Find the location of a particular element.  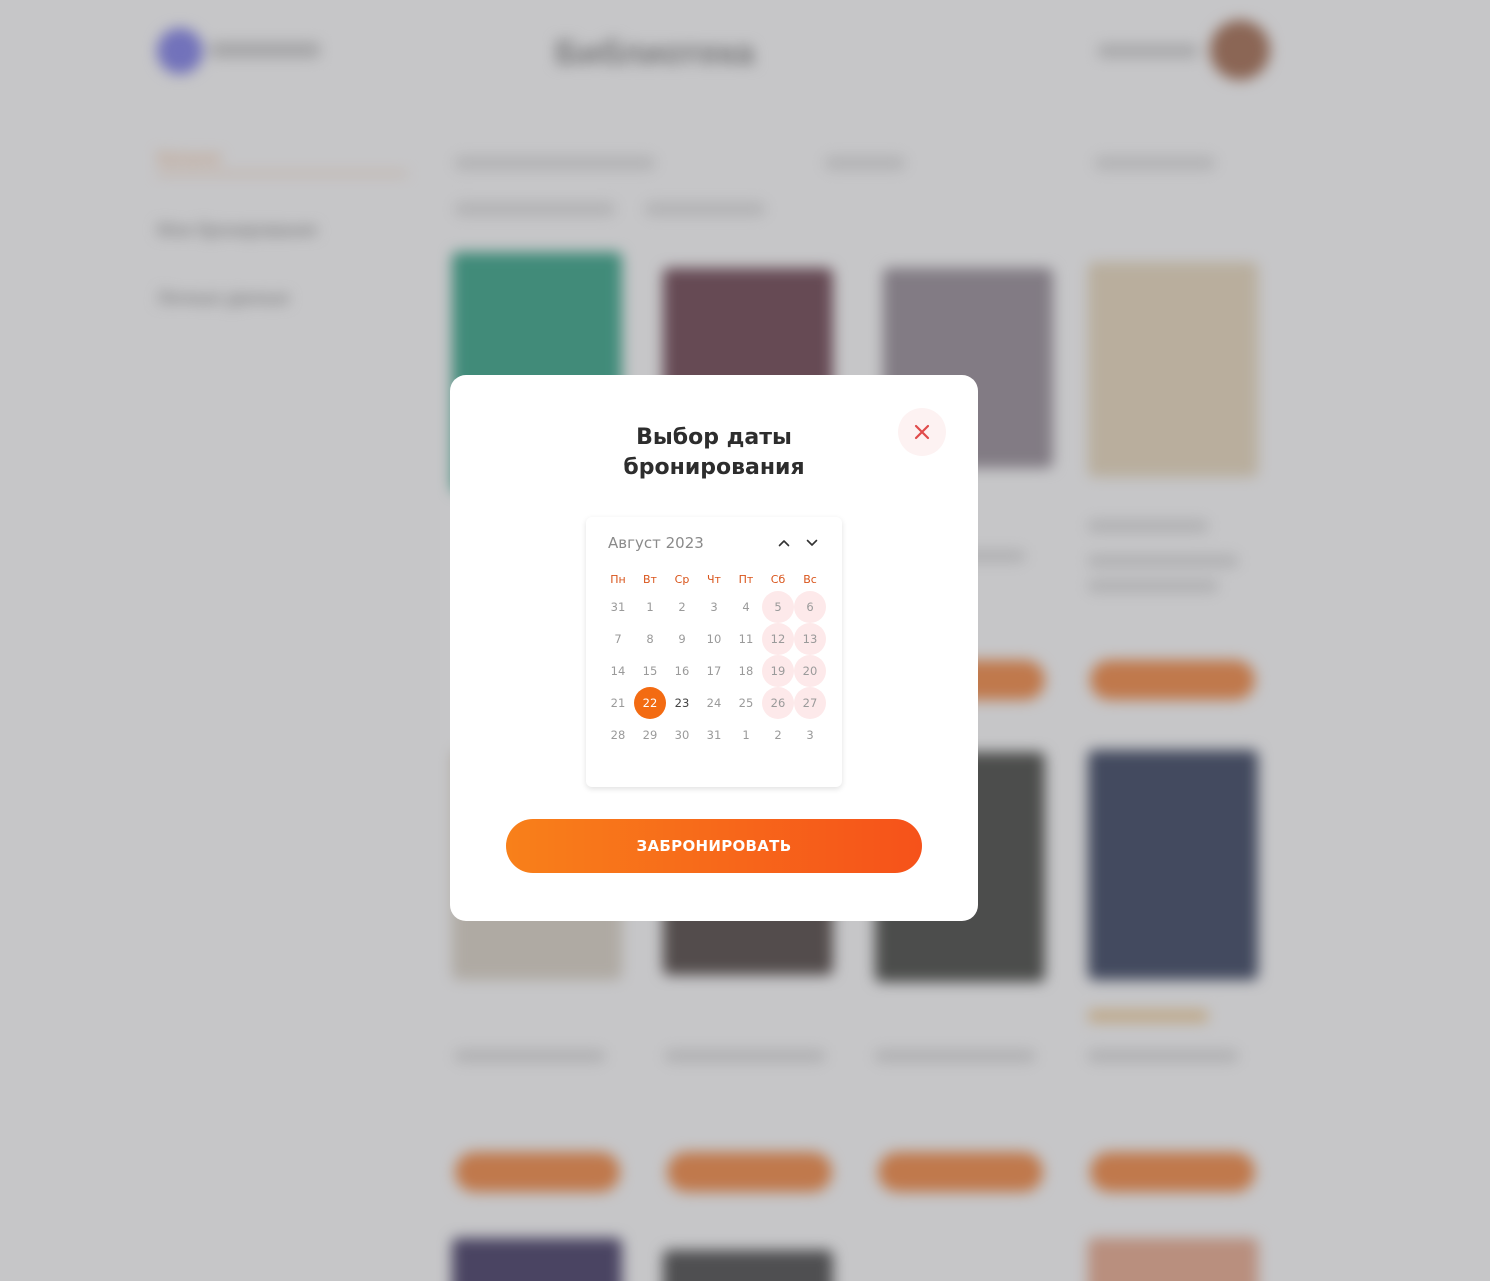

calendar-day: 9 is located at coordinates (682, 639).